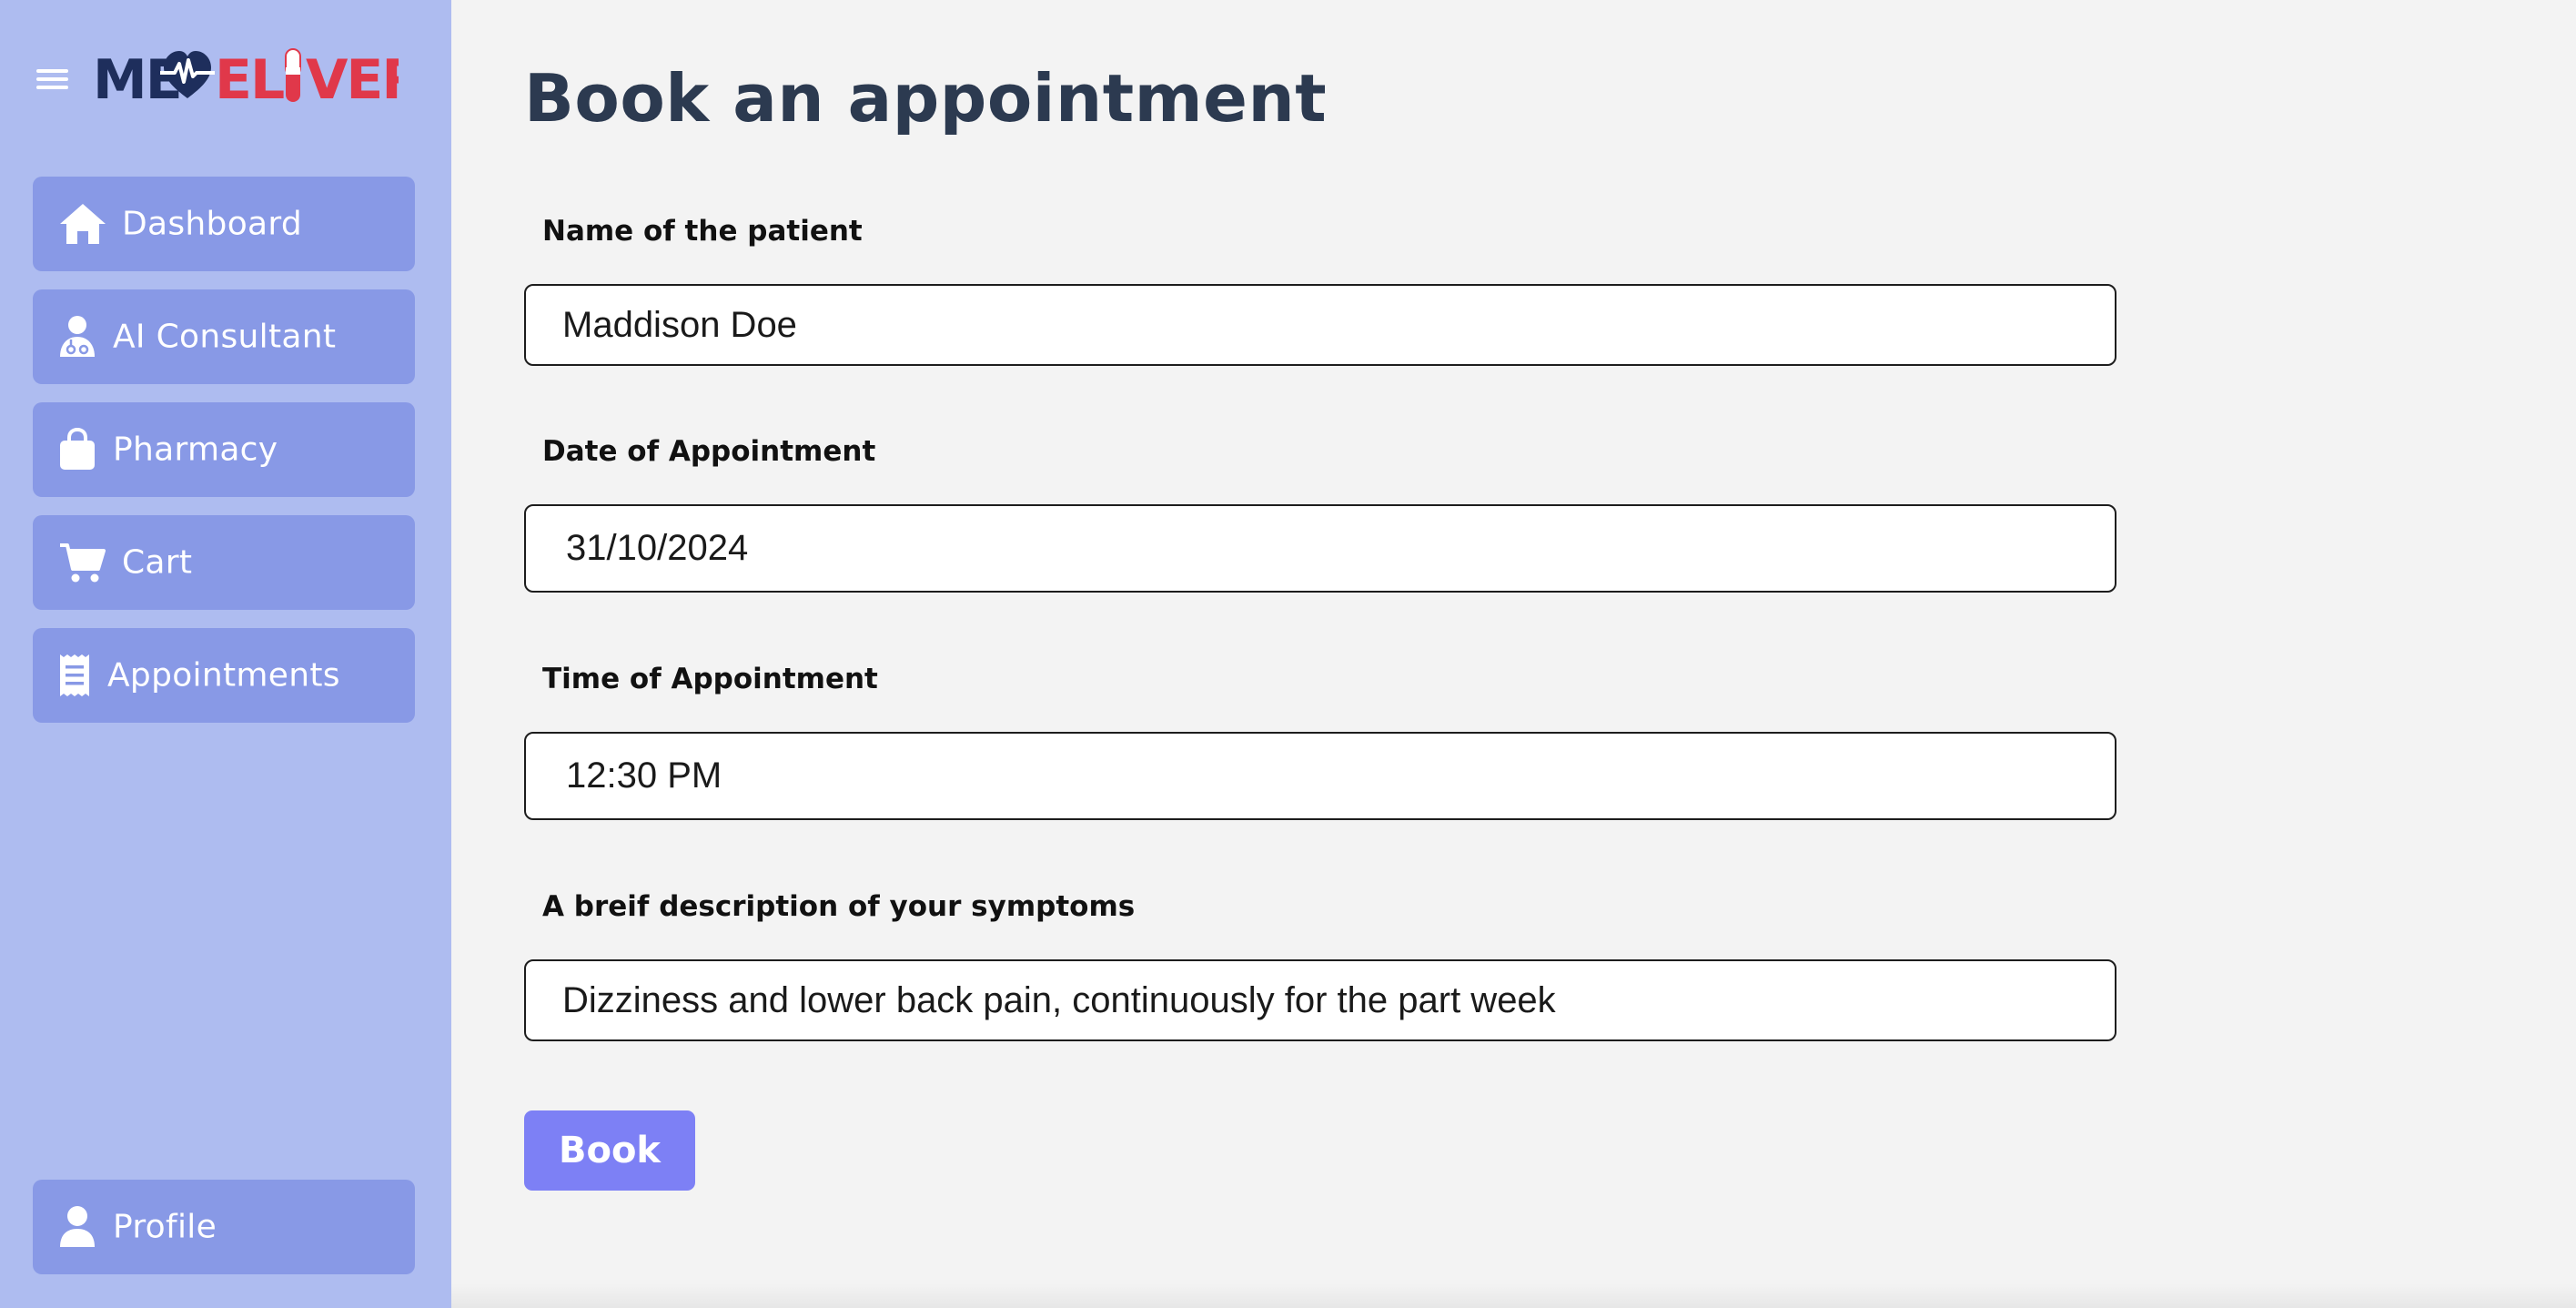 The width and height of the screenshot is (2576, 1308). What do you see at coordinates (926, 98) in the screenshot?
I see `page-title: Book an appointment` at bounding box center [926, 98].